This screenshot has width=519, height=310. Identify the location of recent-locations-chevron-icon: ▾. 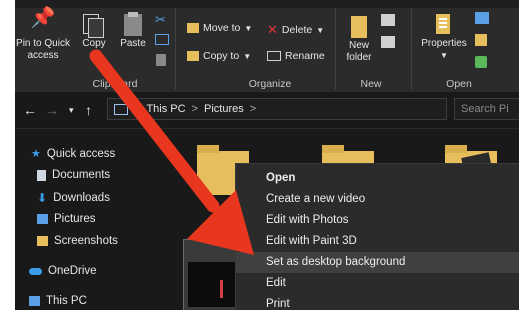
(71, 110).